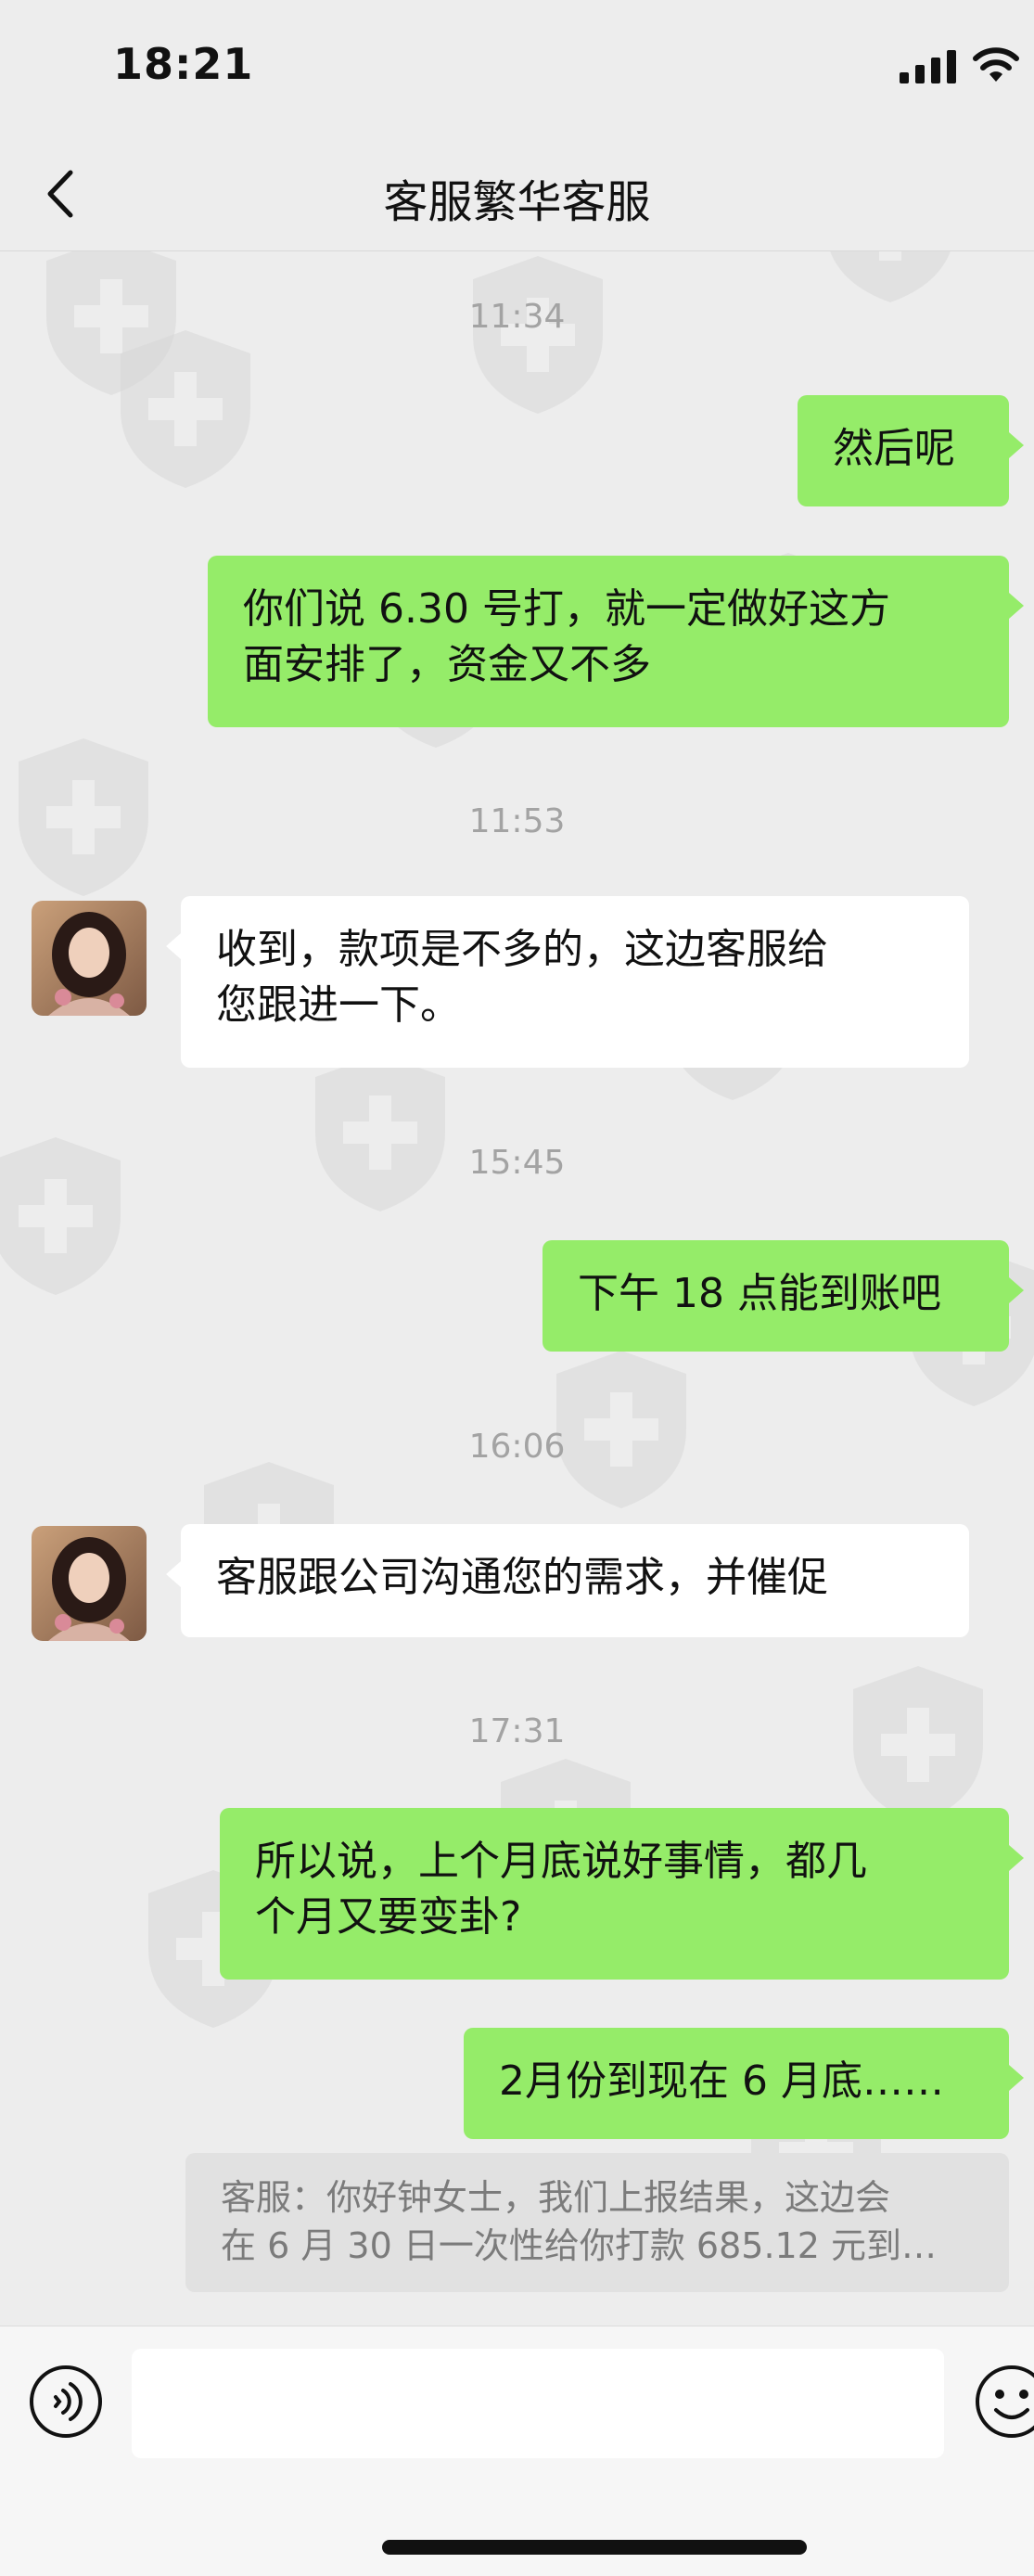  I want to click on cellular-signal-icon, so click(928, 66).